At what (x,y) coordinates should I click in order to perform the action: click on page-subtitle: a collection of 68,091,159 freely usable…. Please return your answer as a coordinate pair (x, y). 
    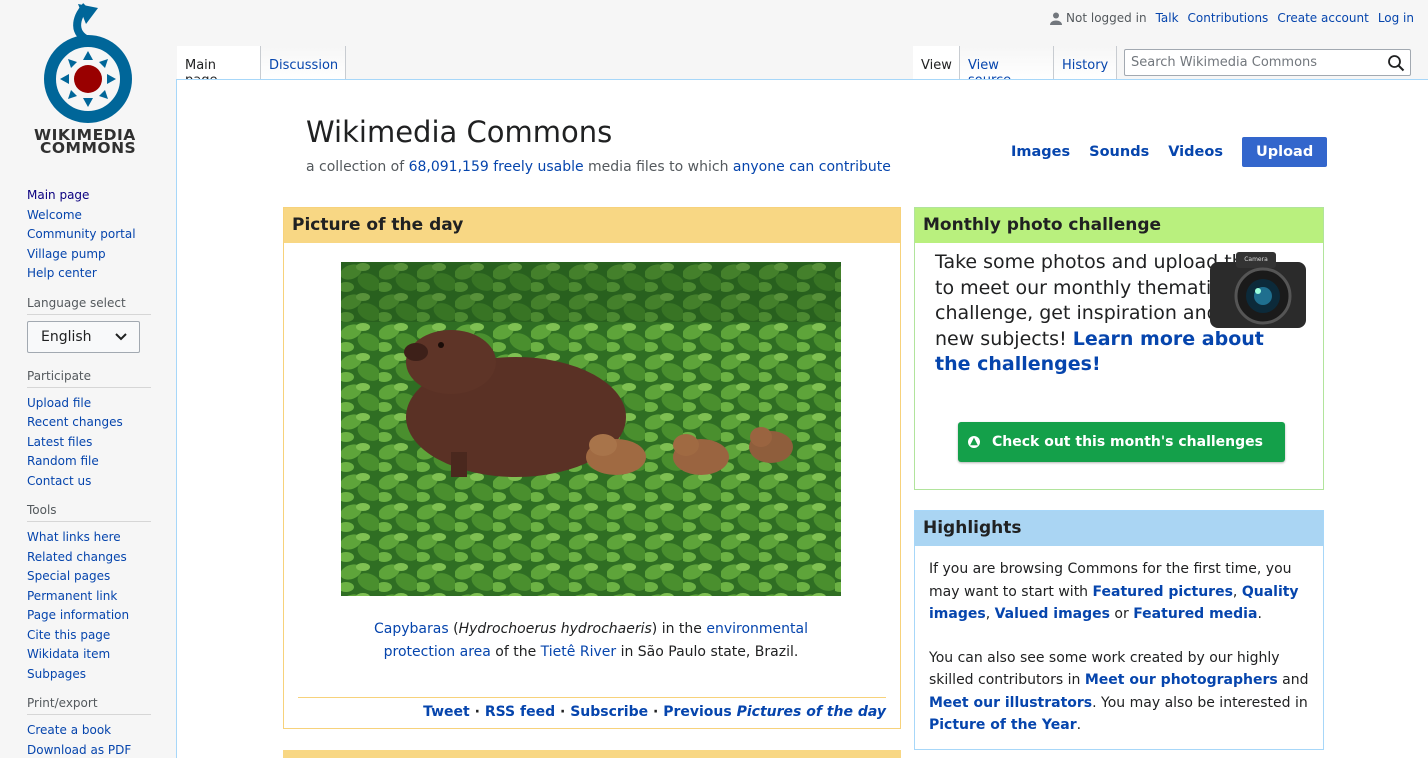
    Looking at the image, I should click on (598, 167).